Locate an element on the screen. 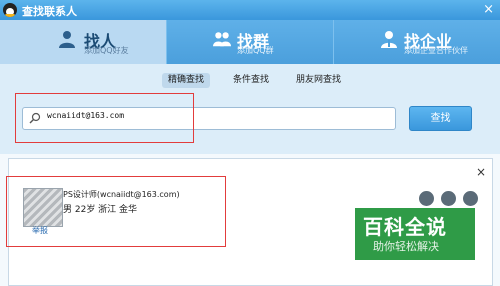  tab-sublabel: 添加企业合作伙伴 is located at coordinates (436, 50).